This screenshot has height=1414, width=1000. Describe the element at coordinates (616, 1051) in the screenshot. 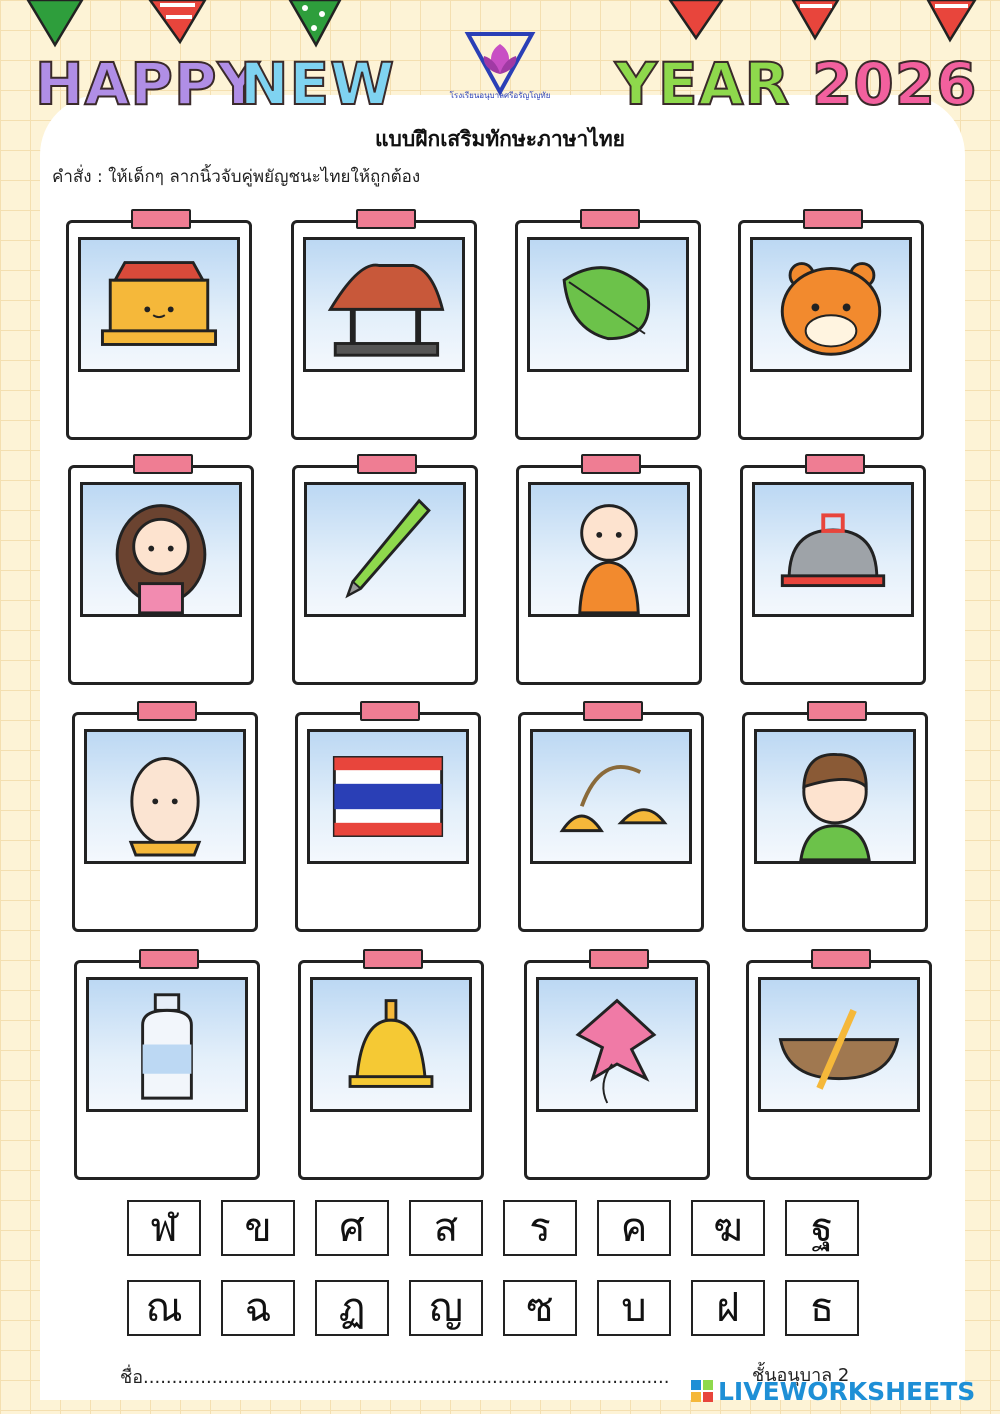

I see `kite-icon` at that location.